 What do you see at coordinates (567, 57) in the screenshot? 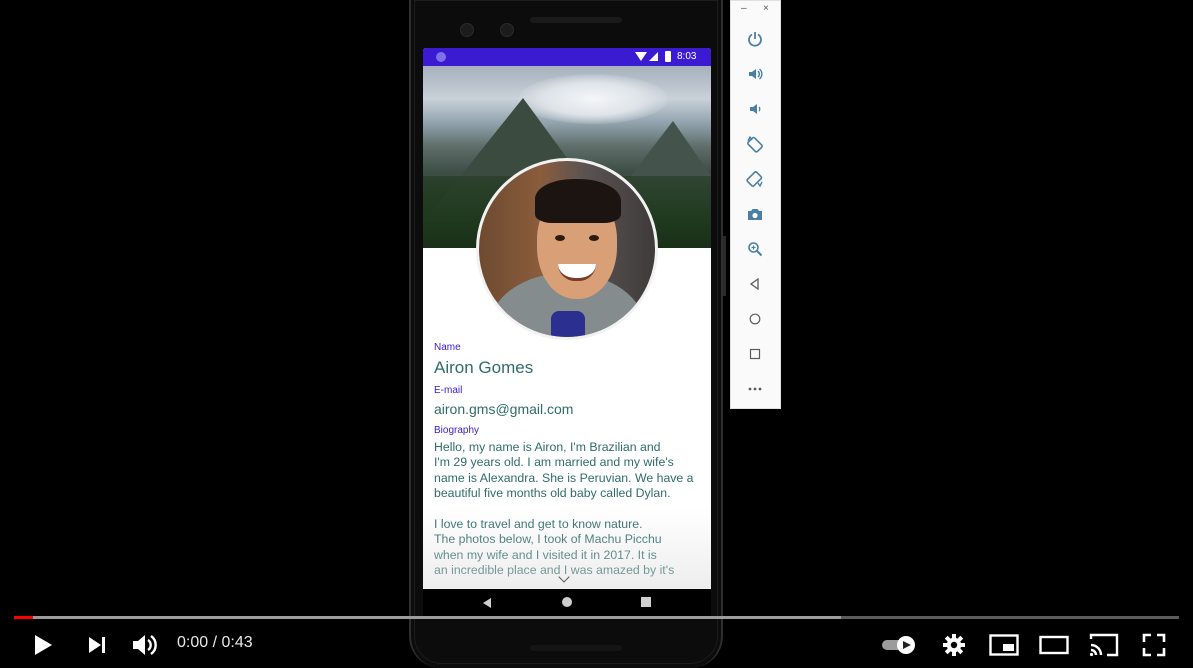
I see `status-bar: 8:03` at bounding box center [567, 57].